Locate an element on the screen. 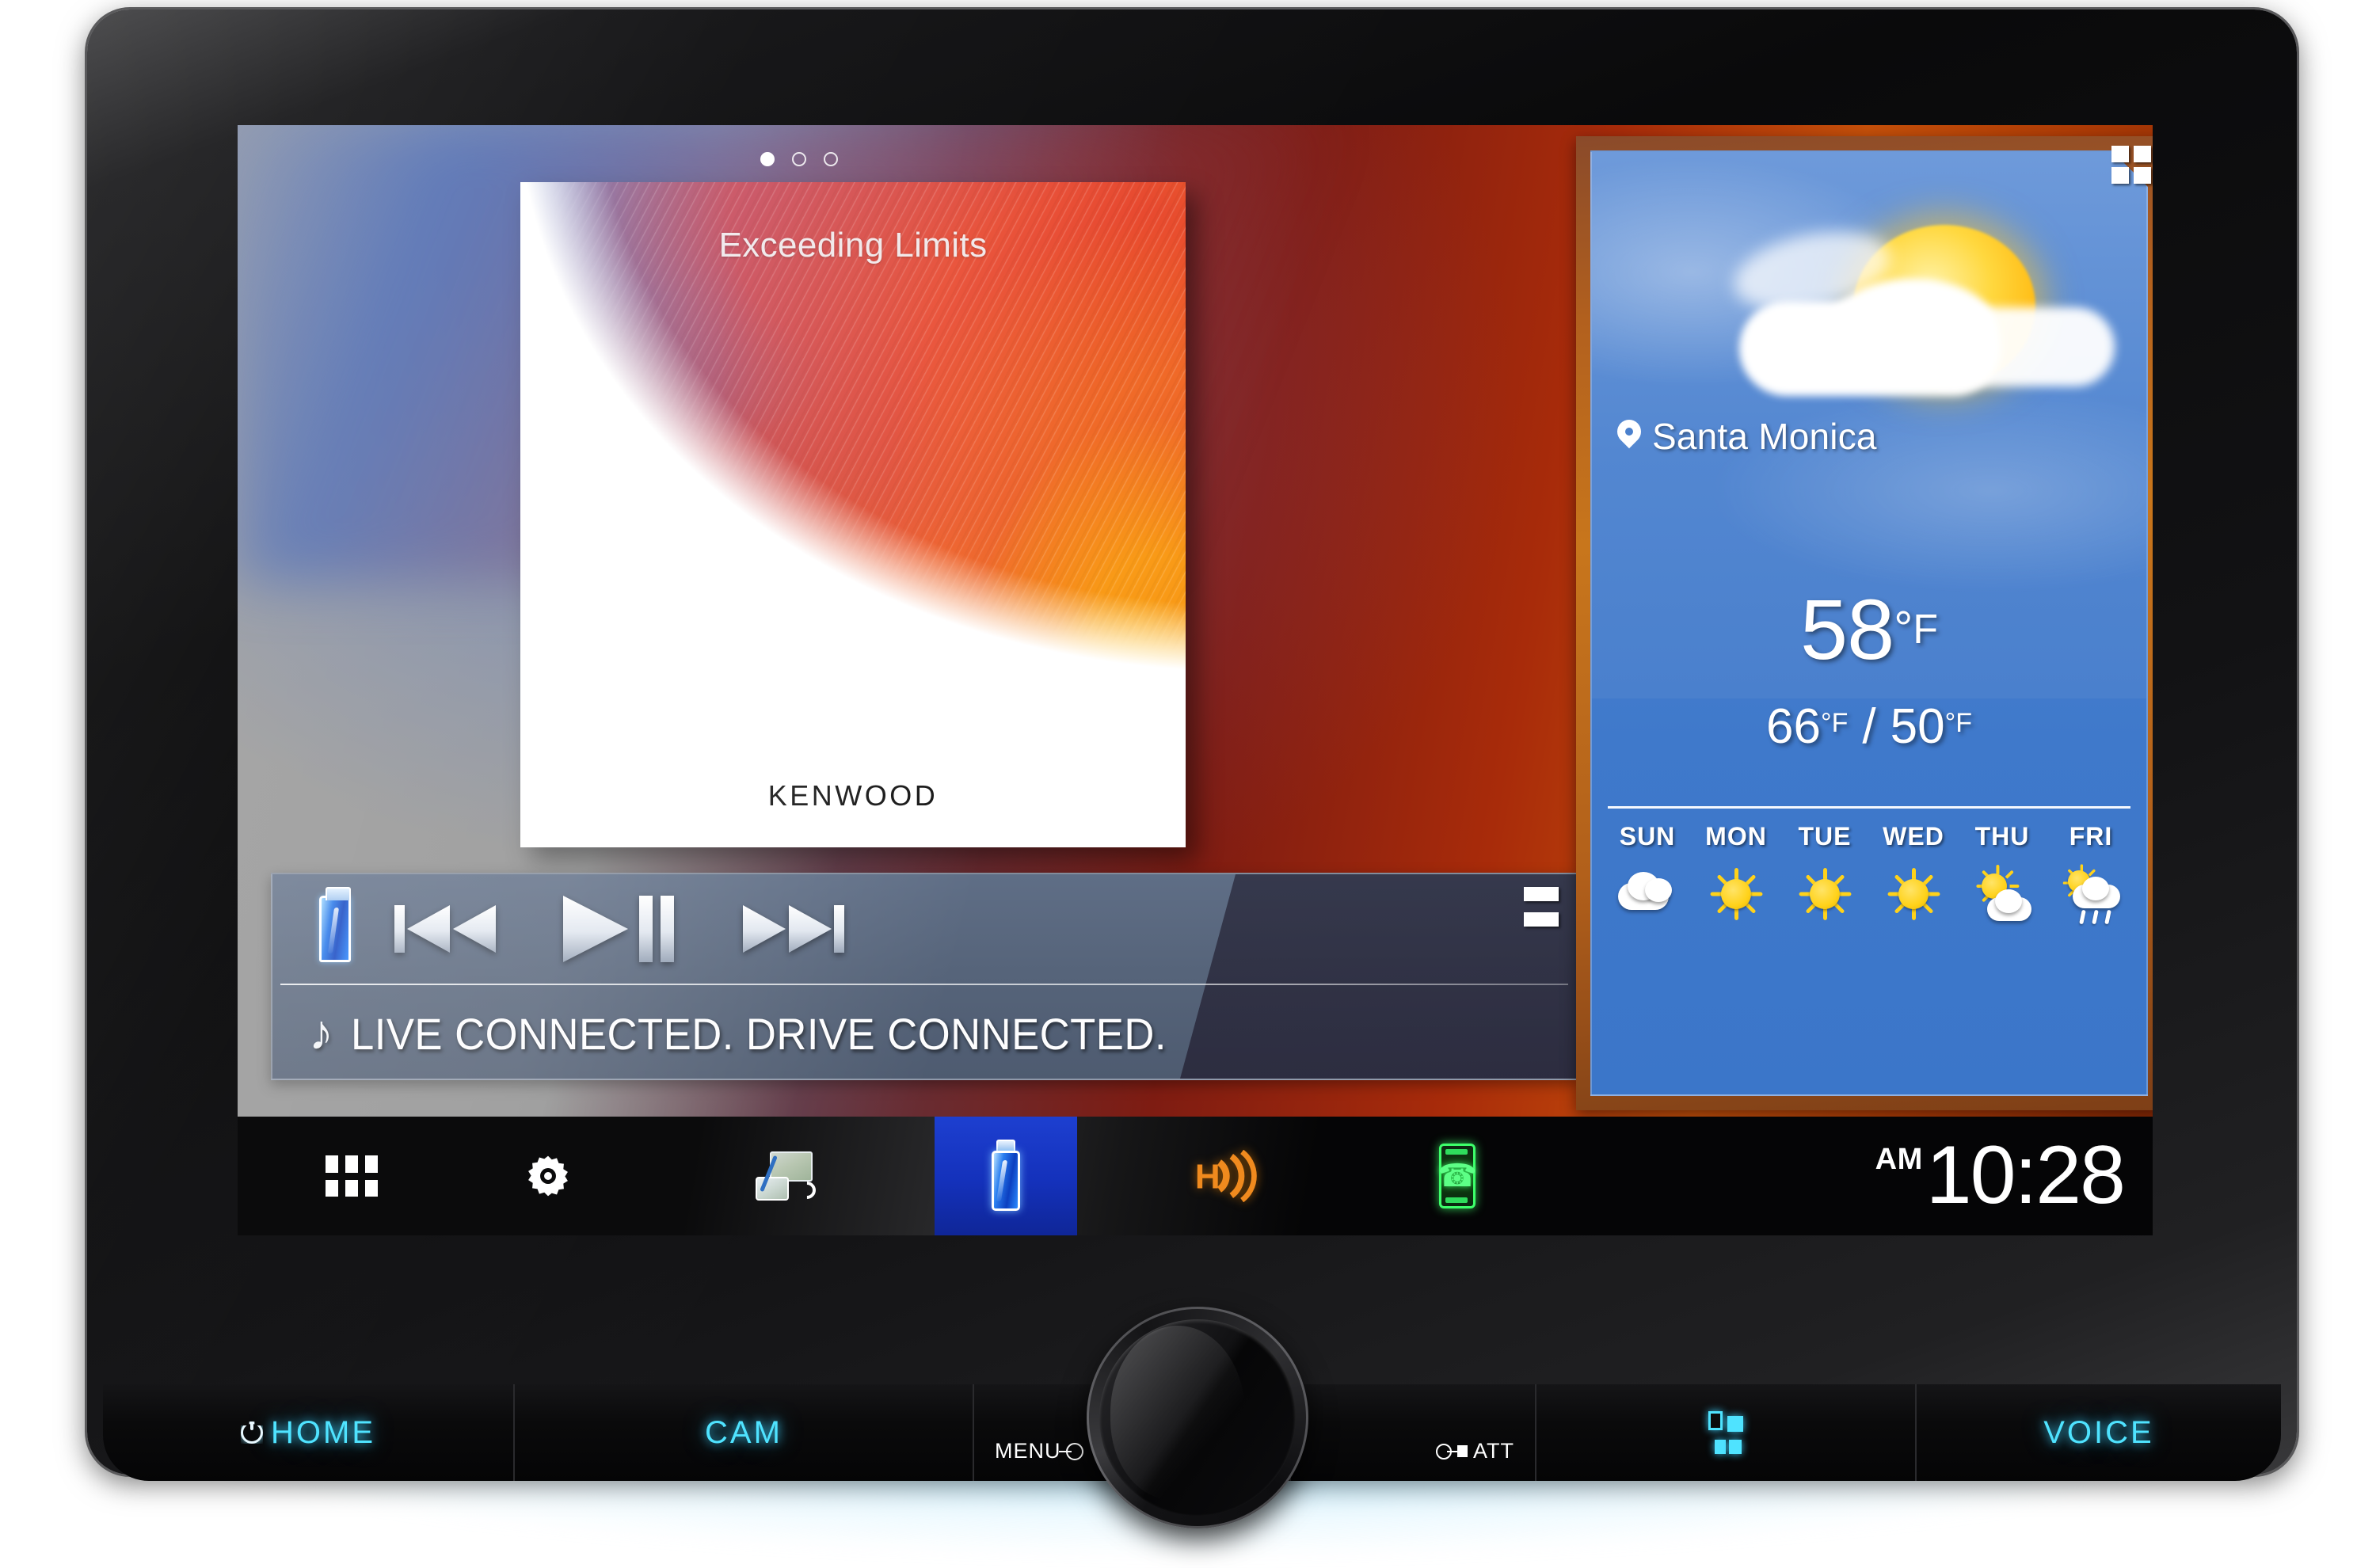  phone-handset-icon: ☎ is located at coordinates (1457, 1176).